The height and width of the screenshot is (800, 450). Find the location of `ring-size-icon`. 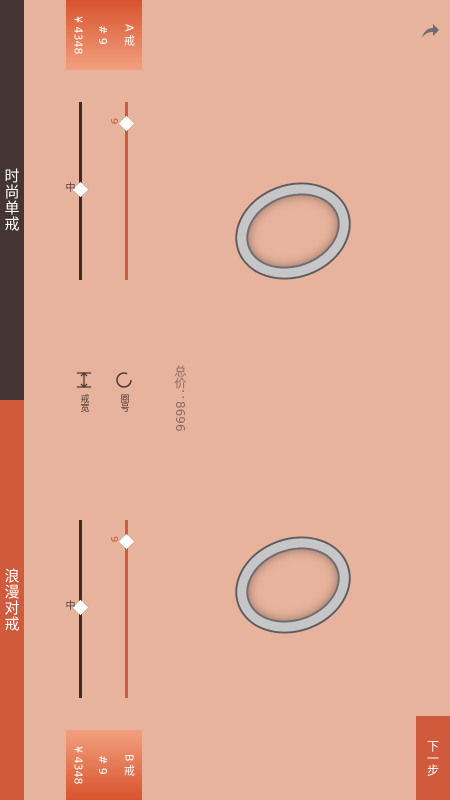

ring-size-icon is located at coordinates (124, 380).